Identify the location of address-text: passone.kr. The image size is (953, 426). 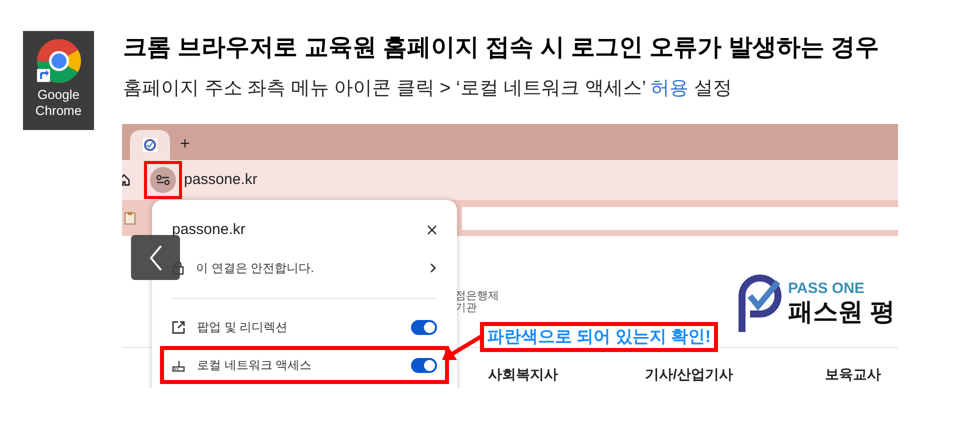
(221, 180).